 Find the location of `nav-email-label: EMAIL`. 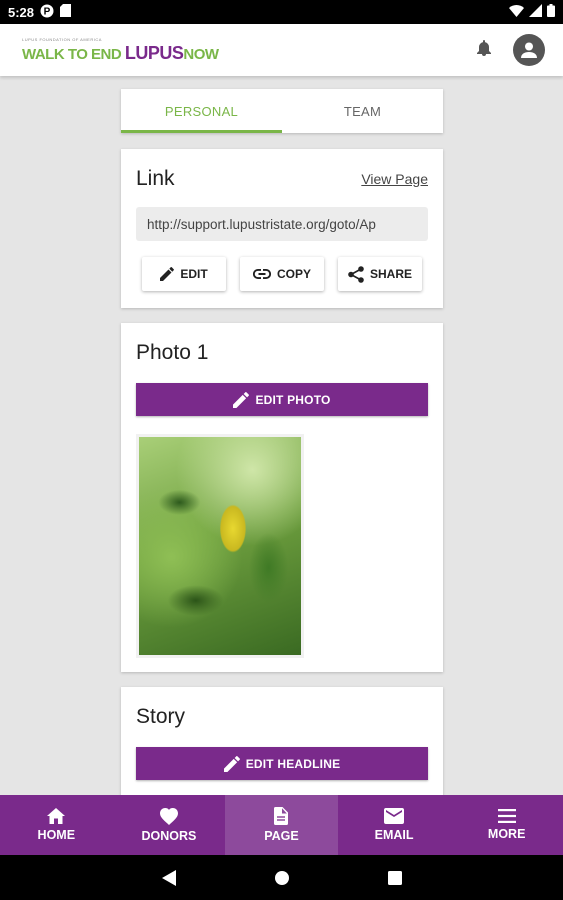

nav-email-label: EMAIL is located at coordinates (394, 835).